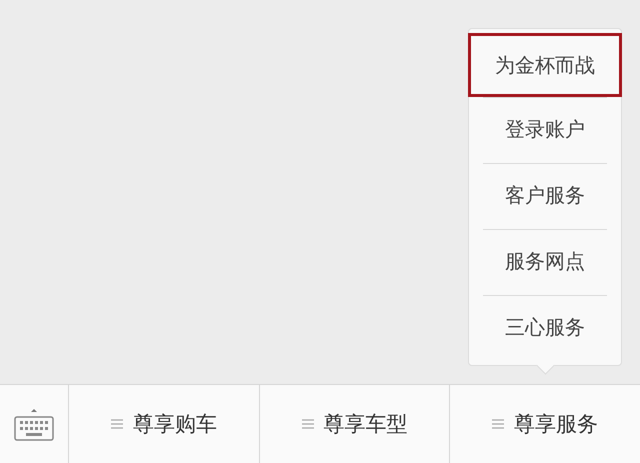 This screenshot has height=463, width=640. I want to click on menu-item: 为金杯而战, so click(545, 65).